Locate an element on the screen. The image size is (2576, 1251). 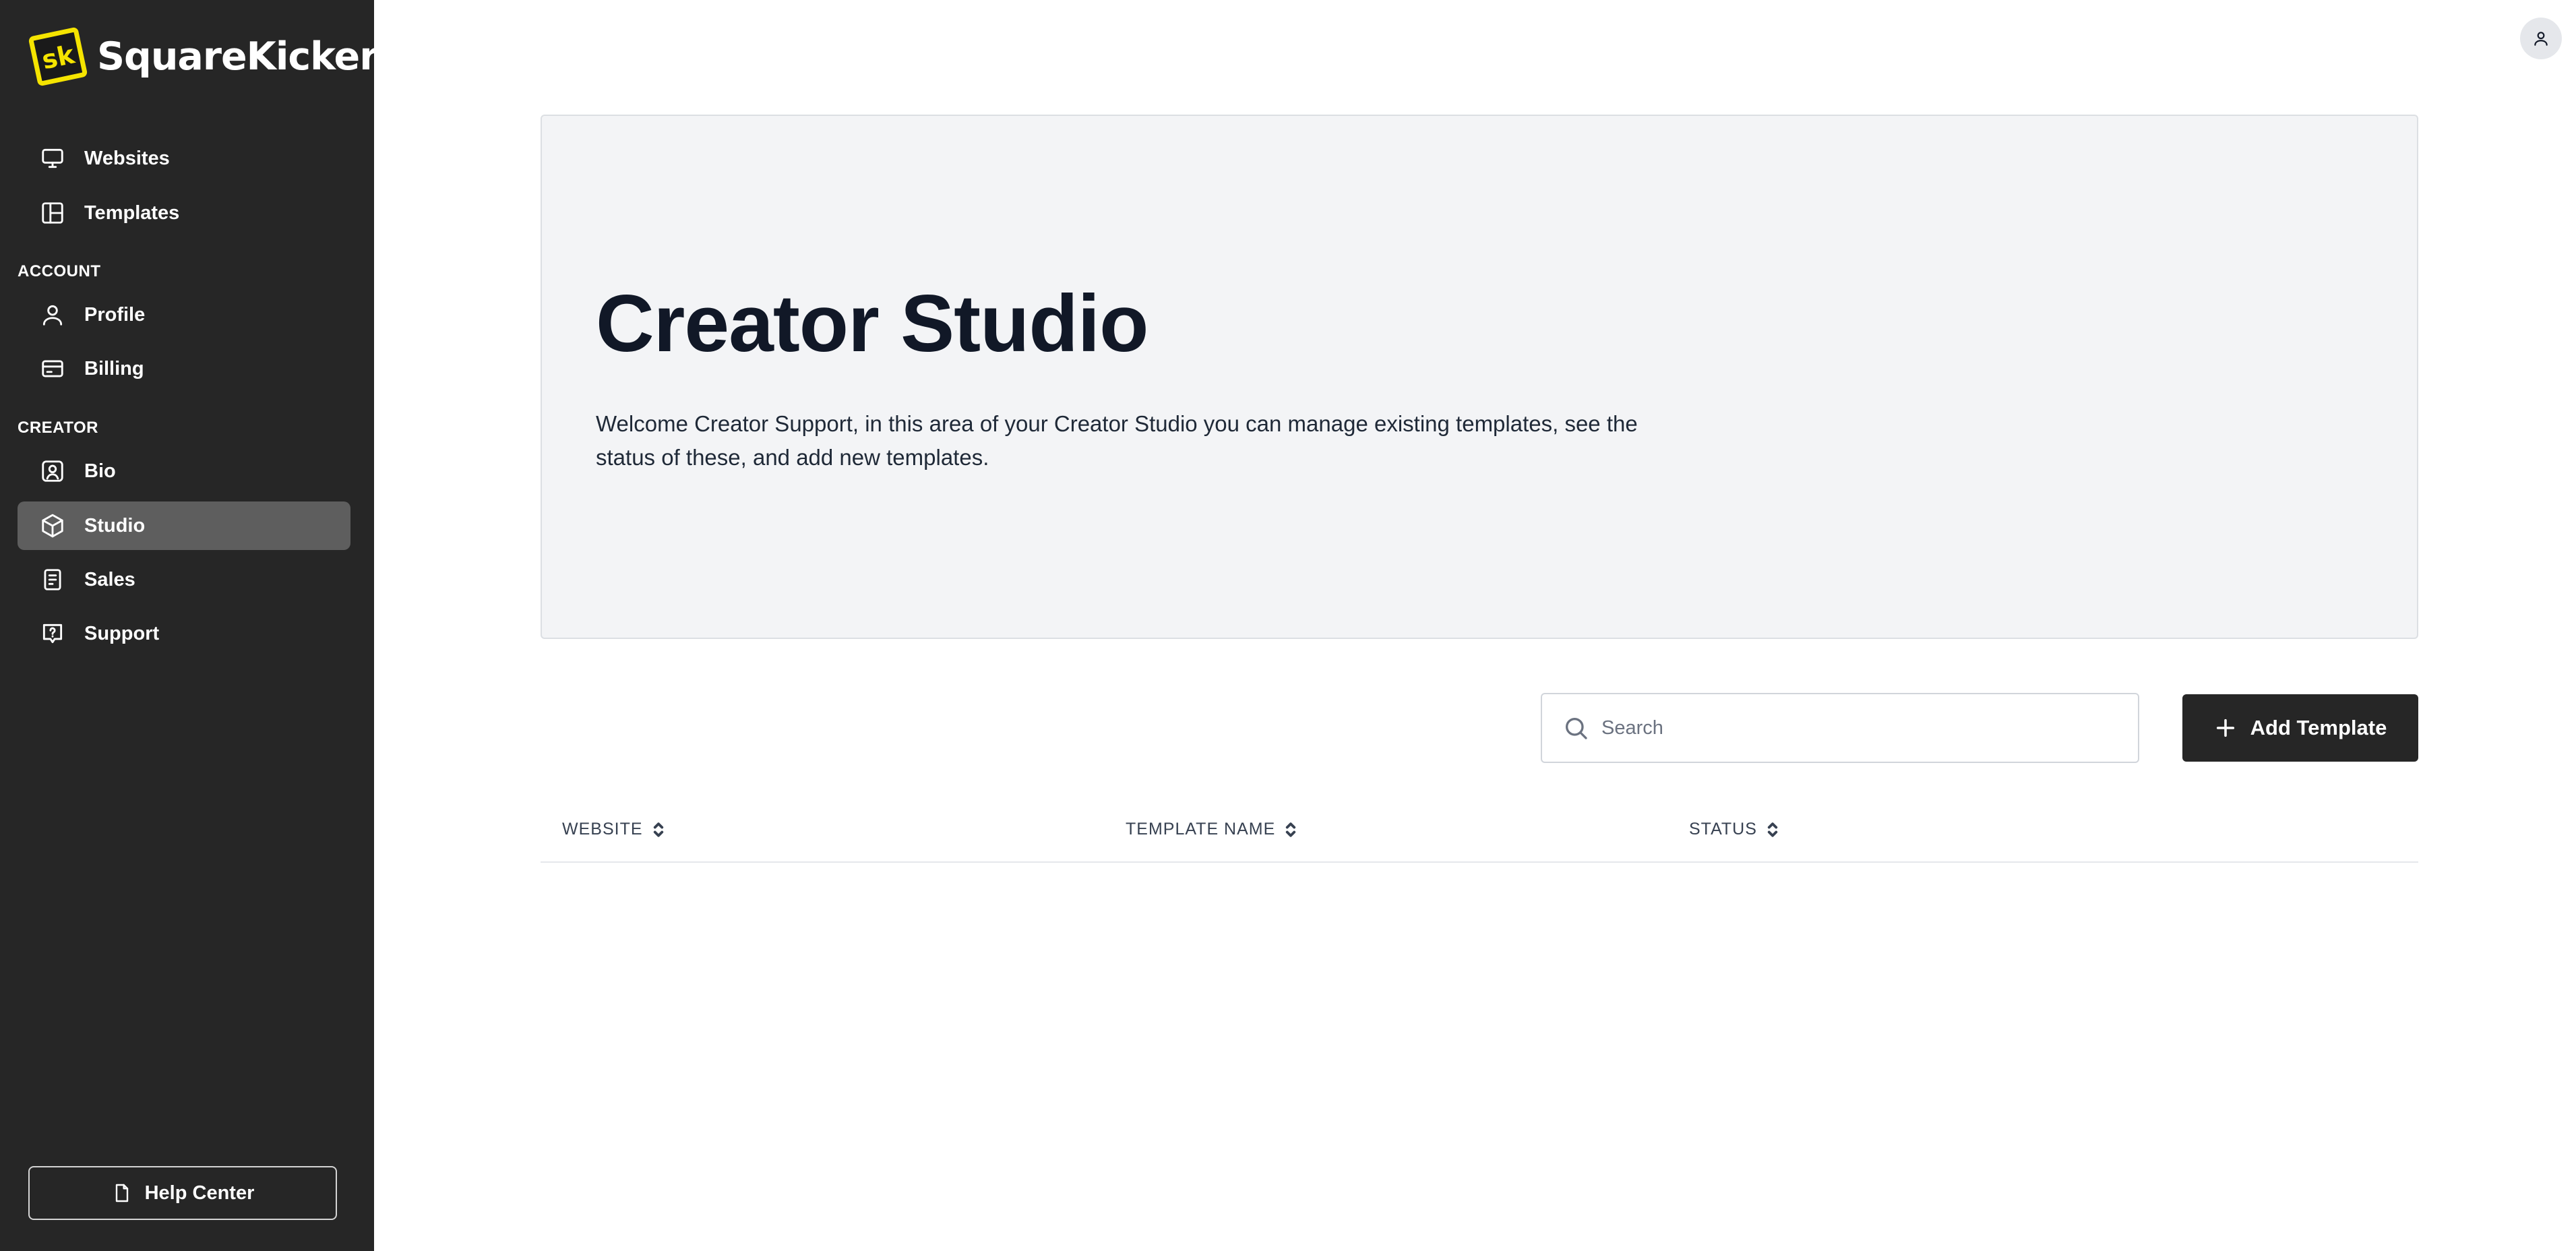
column-header-status: STATUS is located at coordinates (1734, 829).